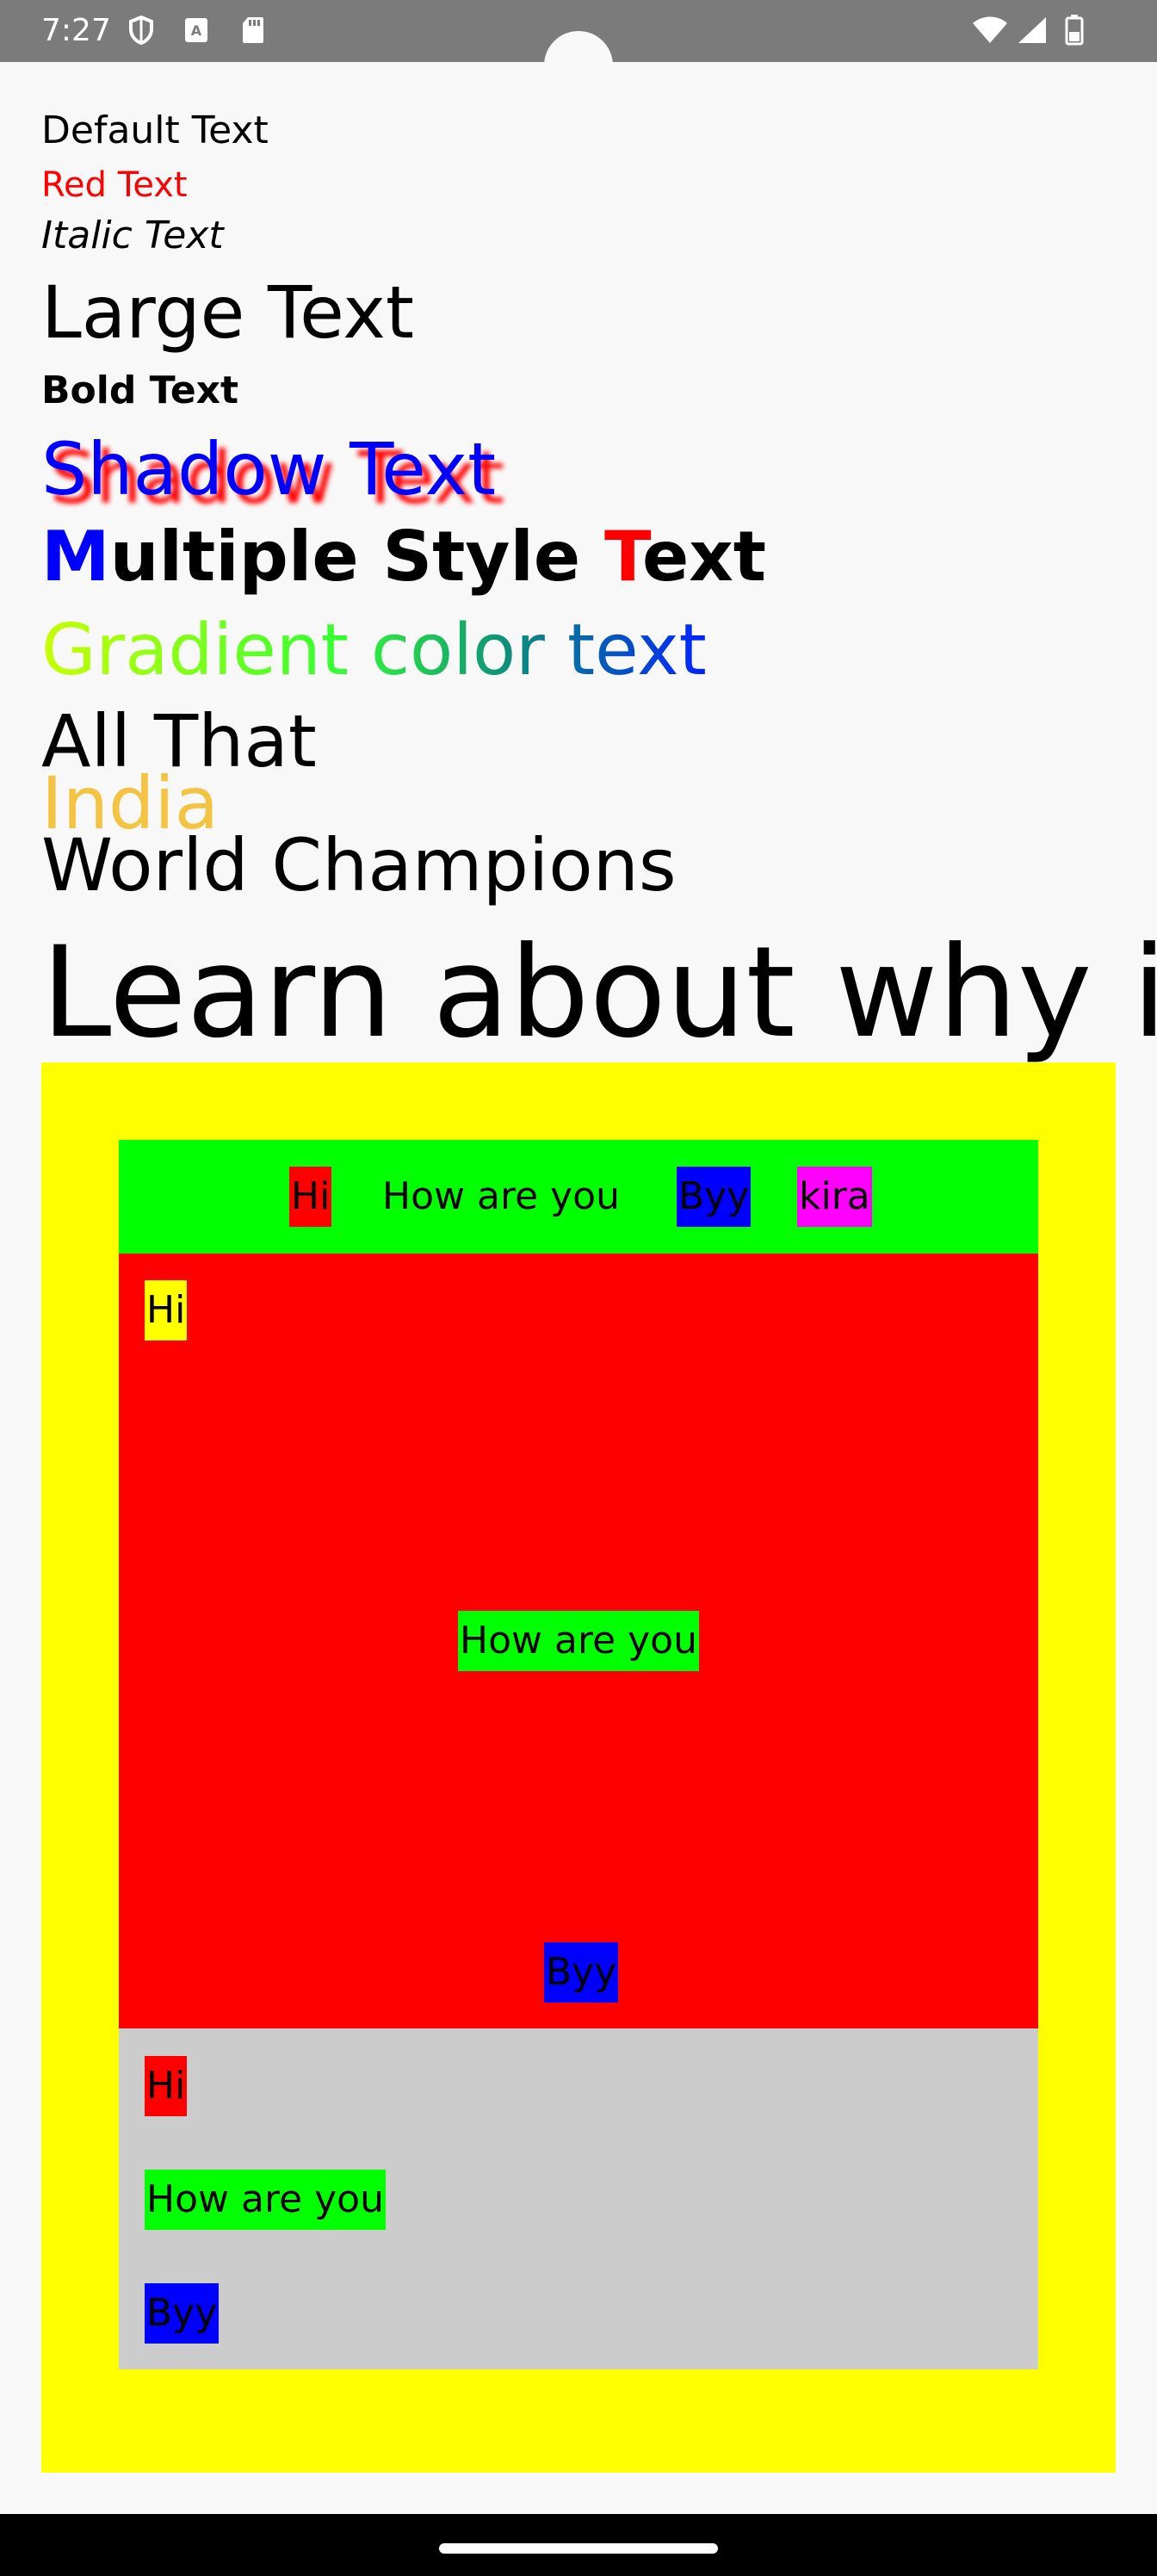  Describe the element at coordinates (133, 236) in the screenshot. I see `italic-text: Italic Text` at that location.